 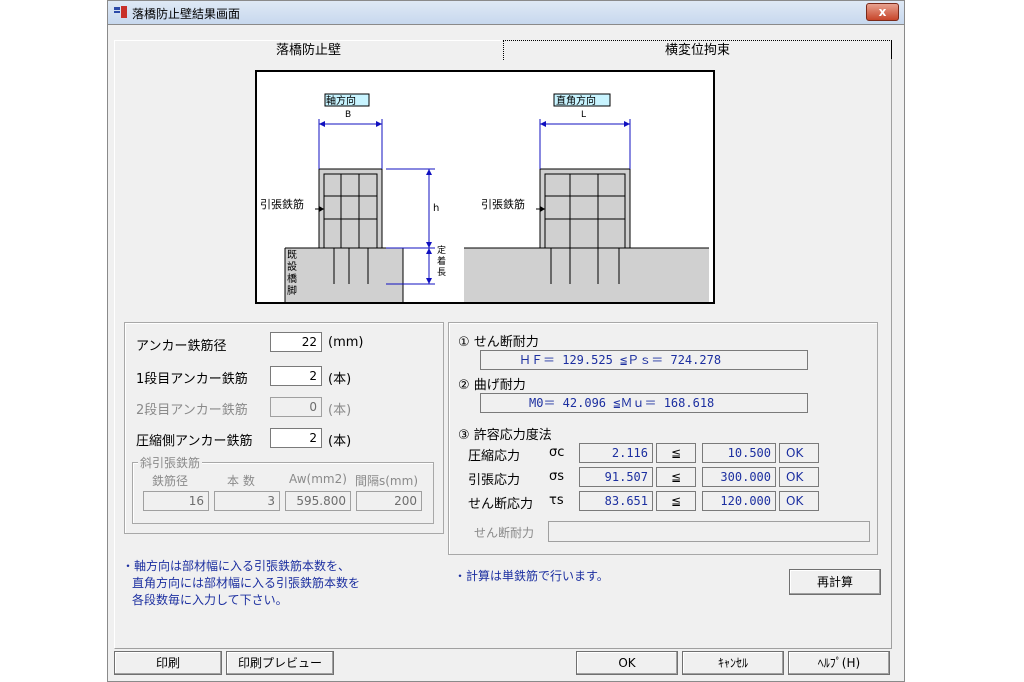 What do you see at coordinates (386, 481) in the screenshot?
I see `diagonal-header-spacing: 間隔s(mm)` at bounding box center [386, 481].